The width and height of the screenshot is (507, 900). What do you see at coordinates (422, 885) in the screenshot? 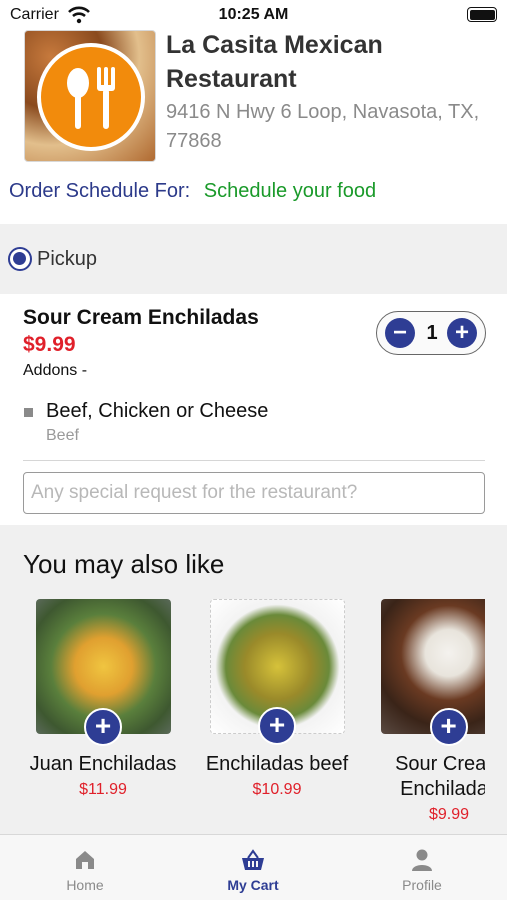
I see `tab-label: Profile` at bounding box center [422, 885].